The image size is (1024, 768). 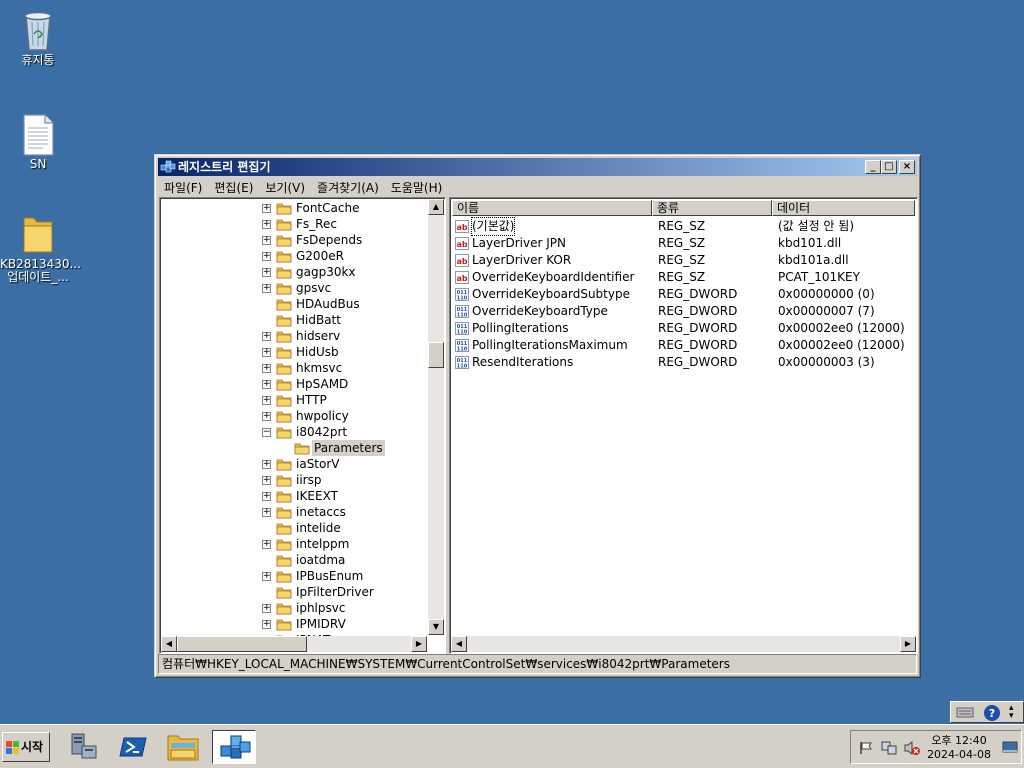 I want to click on desktop-icon-recycle-bin: 휴지통, so click(x=38, y=37).